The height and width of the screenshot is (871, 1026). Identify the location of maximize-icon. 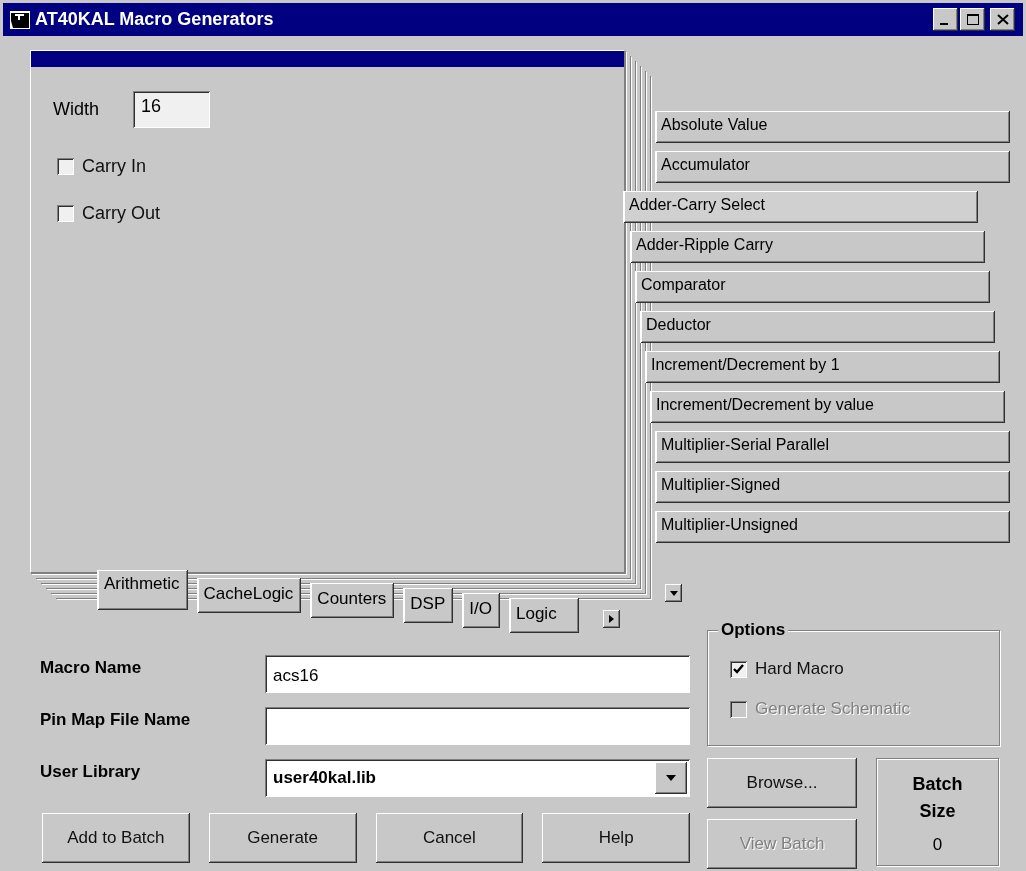
(972, 19).